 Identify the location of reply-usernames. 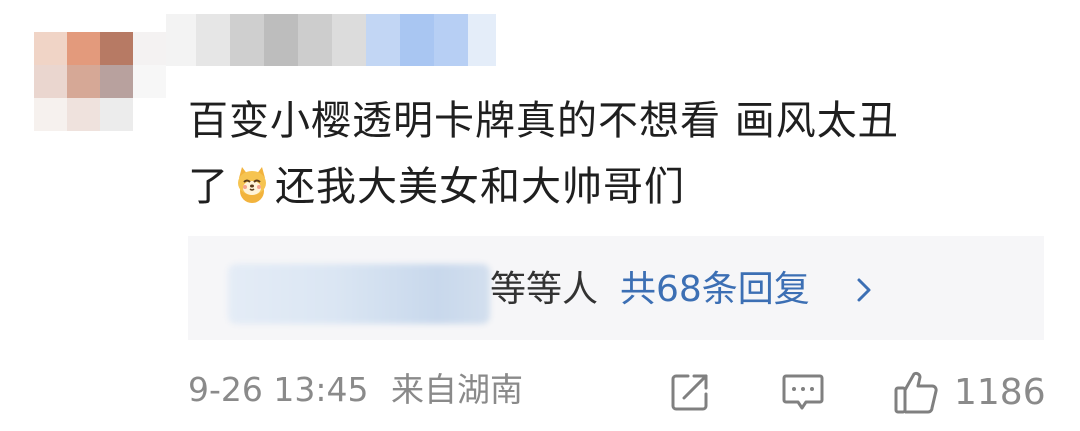
(359, 294).